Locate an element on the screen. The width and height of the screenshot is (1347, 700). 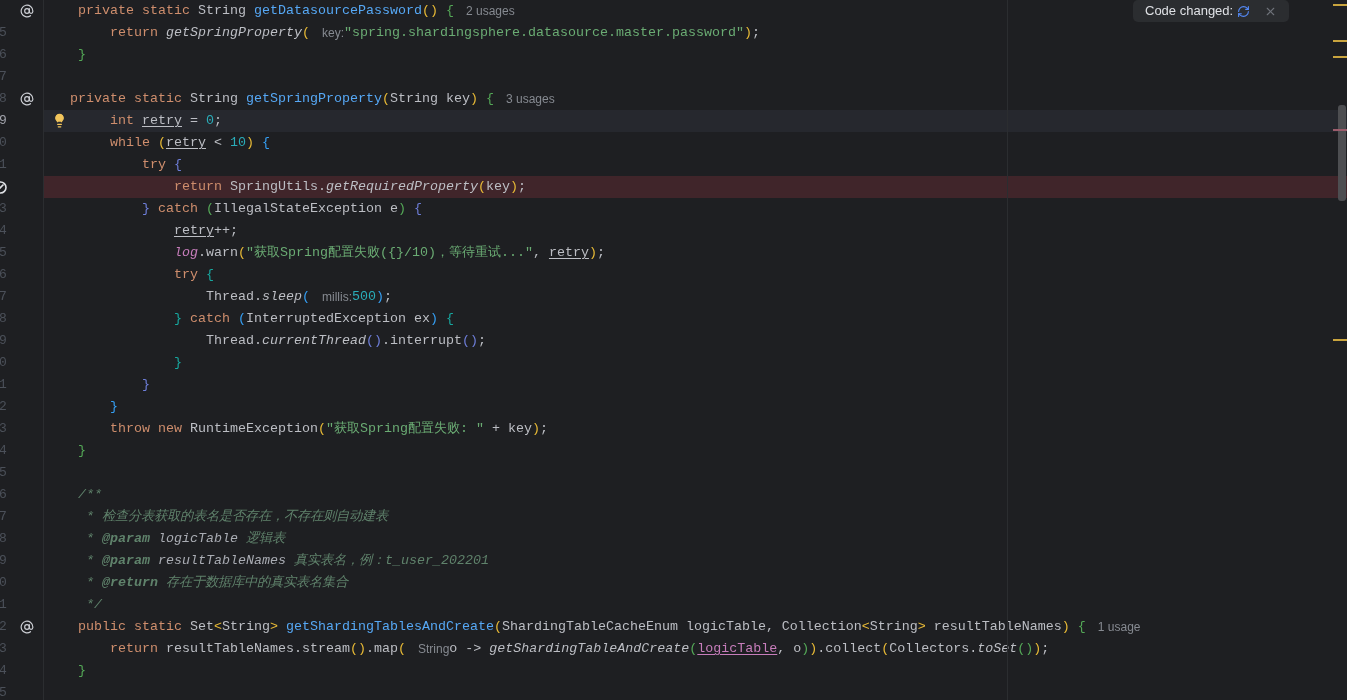
scrollbar-thumb is located at coordinates (1342, 153).